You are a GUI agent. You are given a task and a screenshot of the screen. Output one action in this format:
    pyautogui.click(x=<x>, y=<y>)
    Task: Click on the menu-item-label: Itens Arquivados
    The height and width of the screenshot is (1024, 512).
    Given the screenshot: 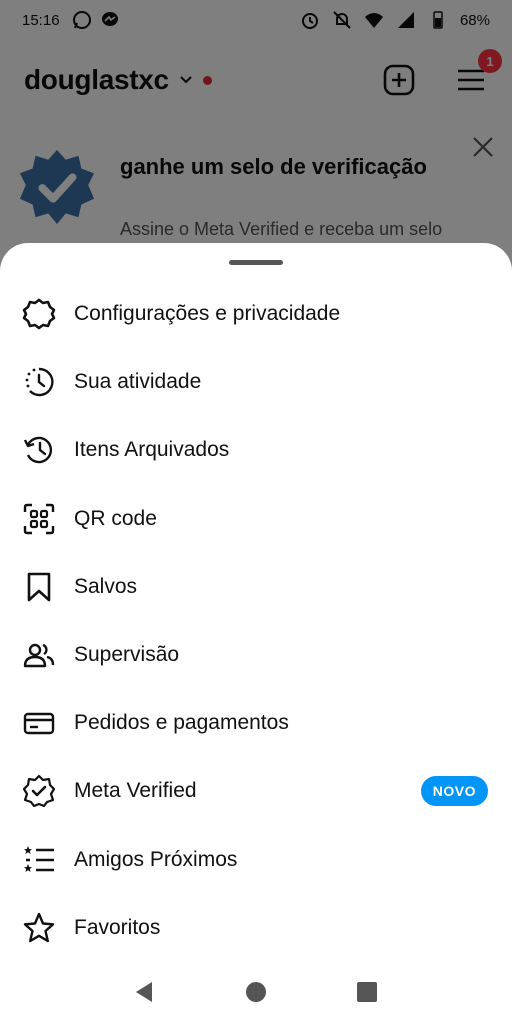 What is the action you would take?
    pyautogui.click(x=152, y=450)
    